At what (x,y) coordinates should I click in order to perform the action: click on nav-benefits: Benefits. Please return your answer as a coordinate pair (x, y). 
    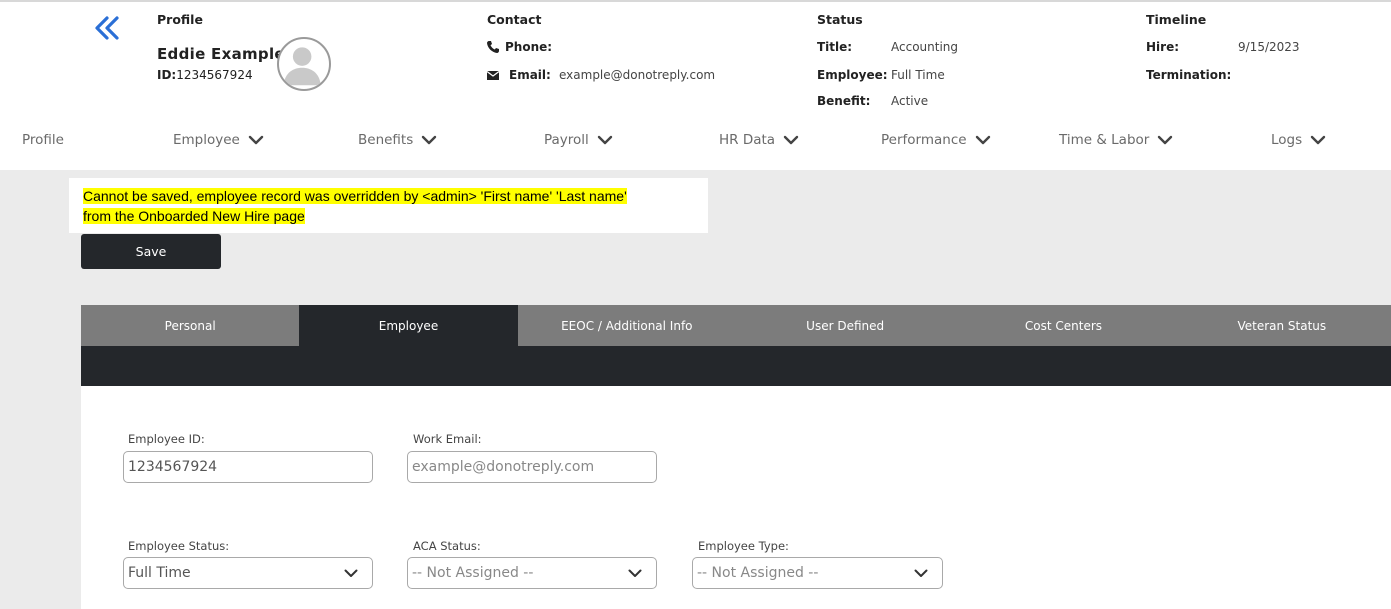
    Looking at the image, I should click on (397, 140).